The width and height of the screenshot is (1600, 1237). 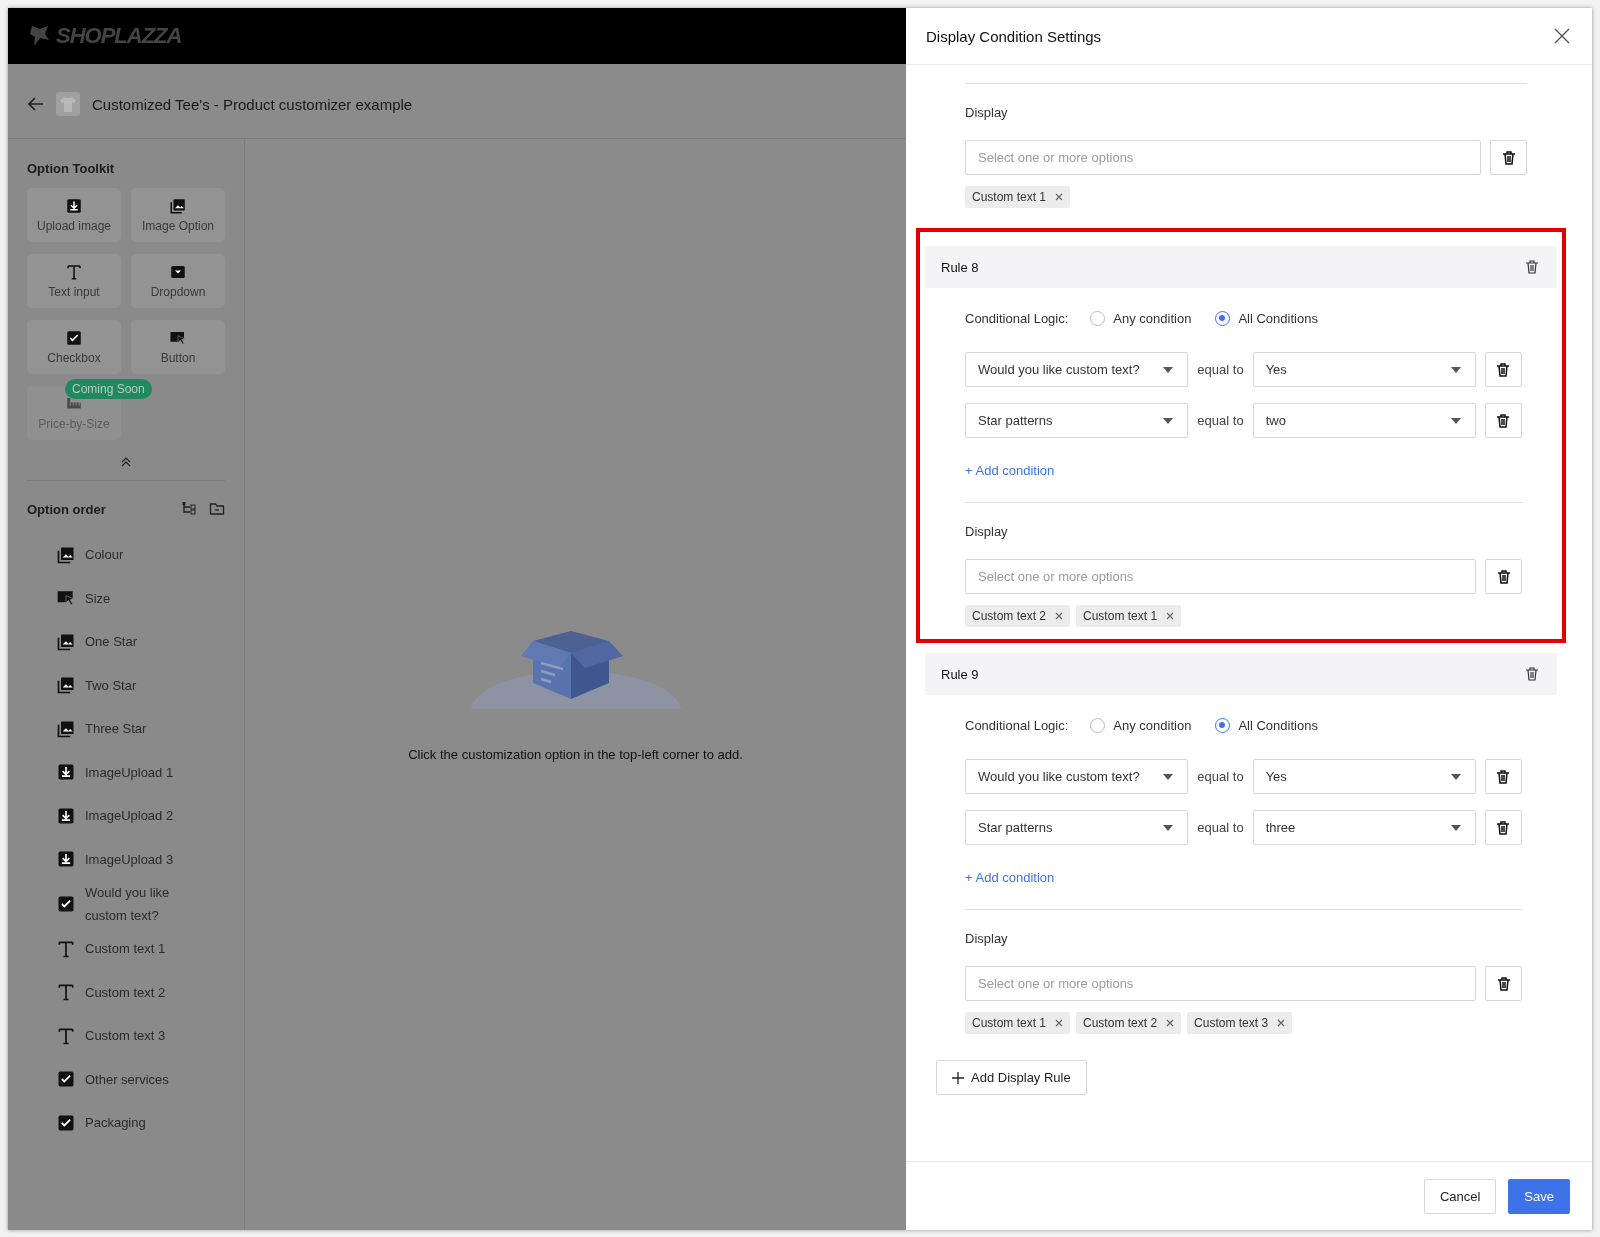 What do you see at coordinates (960, 267) in the screenshot?
I see `rule-title: Rule 8` at bounding box center [960, 267].